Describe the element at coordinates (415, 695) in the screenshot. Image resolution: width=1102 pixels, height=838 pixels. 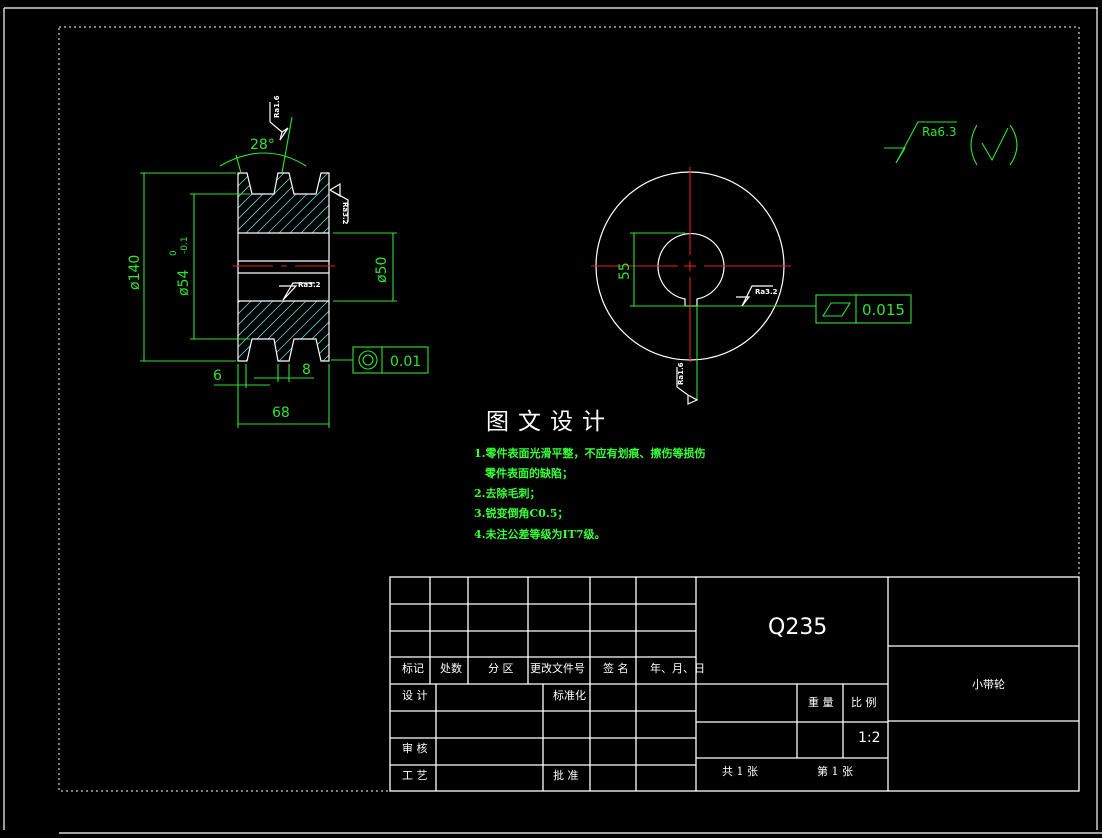
I see `svg-text: 设 计` at that location.